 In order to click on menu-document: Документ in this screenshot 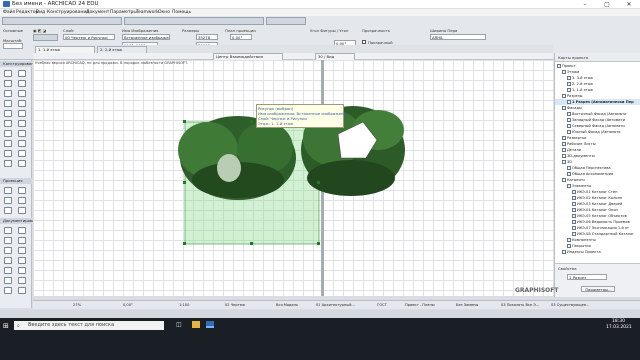, I will do `click(97, 12)`.